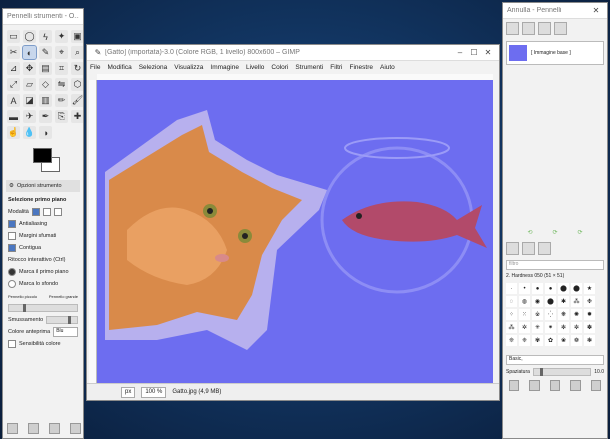  Describe the element at coordinates (512, 28) in the screenshot. I see `layers-tab-icon` at that location.